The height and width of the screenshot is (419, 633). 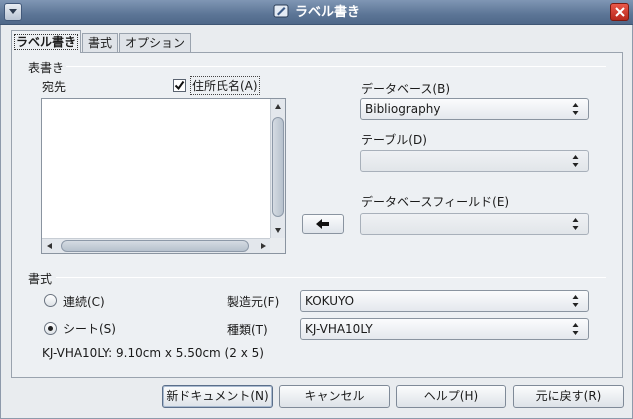 What do you see at coordinates (277, 245) in the screenshot?
I see `scrollbar-corner` at bounding box center [277, 245].